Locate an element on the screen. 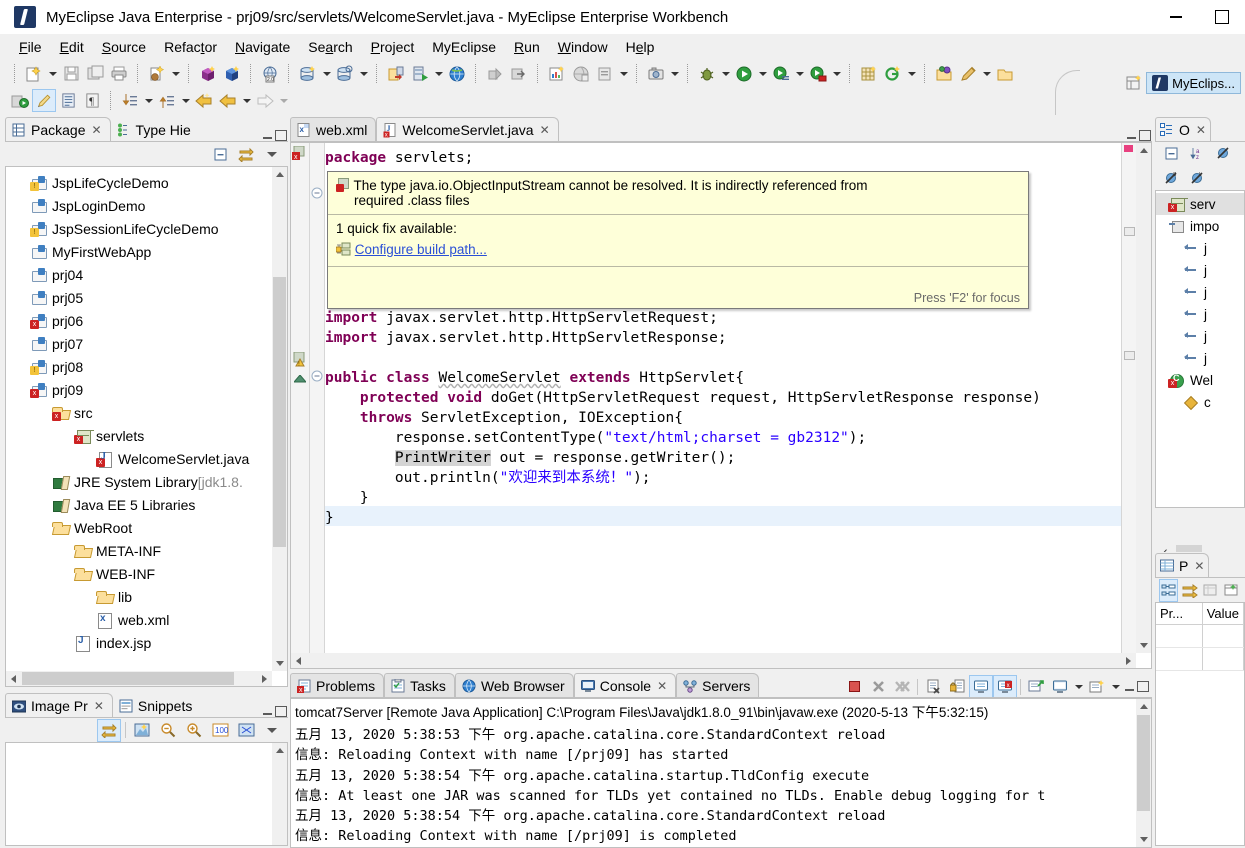 The height and width of the screenshot is (848, 1245). scroll-left-arrow-icon is located at coordinates (298, 660).